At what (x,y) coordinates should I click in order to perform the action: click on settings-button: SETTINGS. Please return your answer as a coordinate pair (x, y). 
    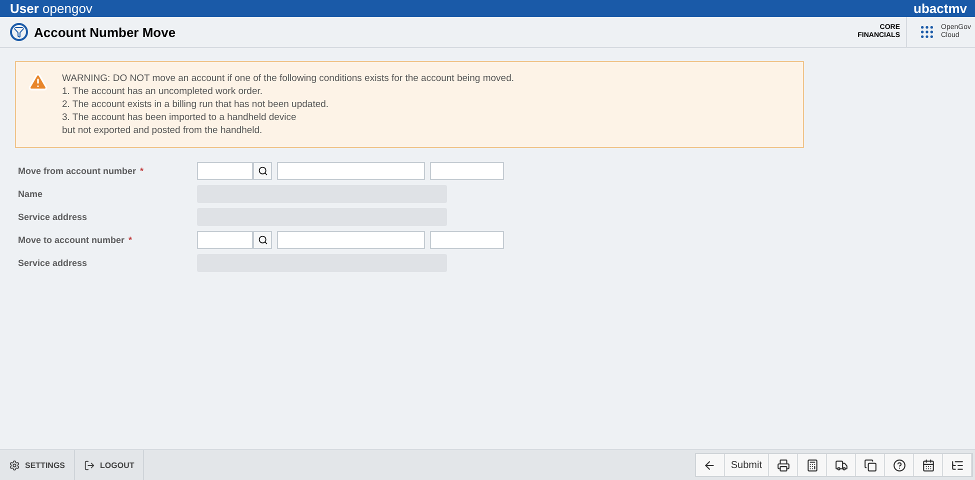
    Looking at the image, I should click on (38, 465).